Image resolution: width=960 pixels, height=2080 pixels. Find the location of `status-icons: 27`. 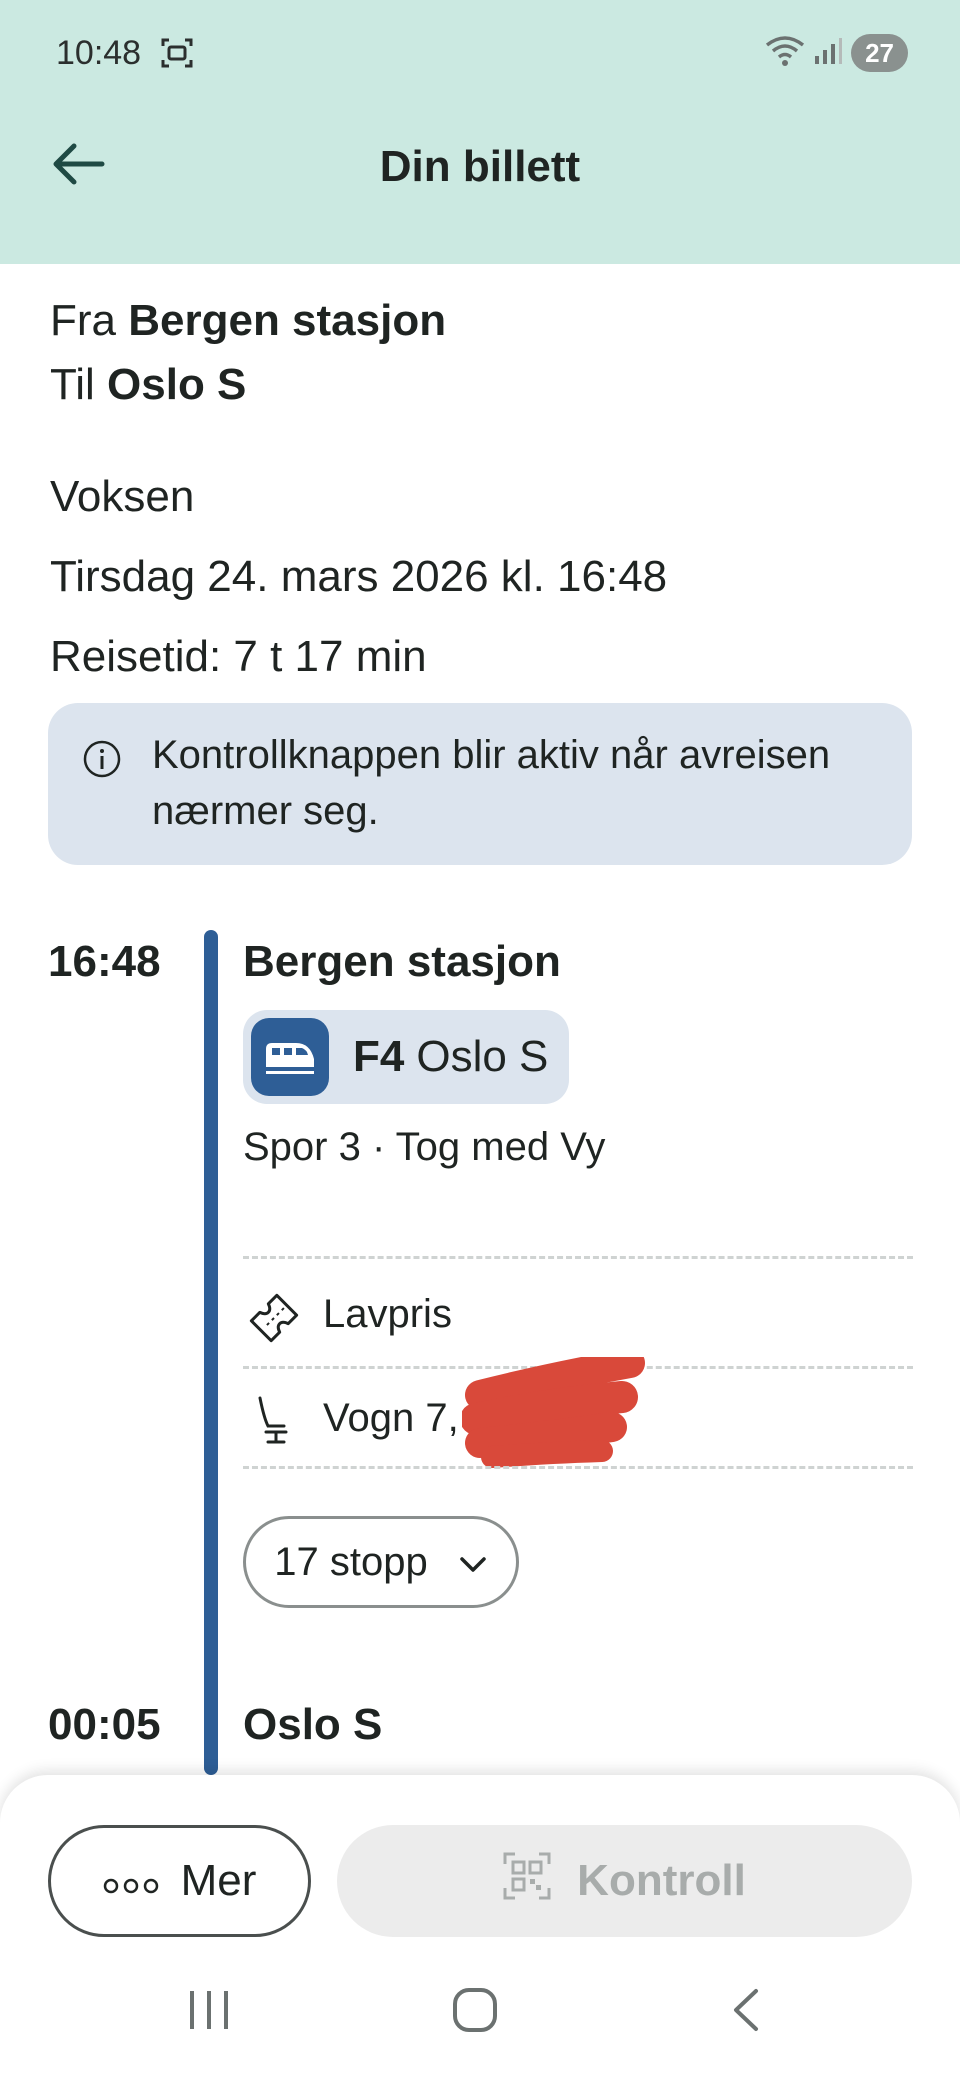

status-icons: 27 is located at coordinates (836, 53).